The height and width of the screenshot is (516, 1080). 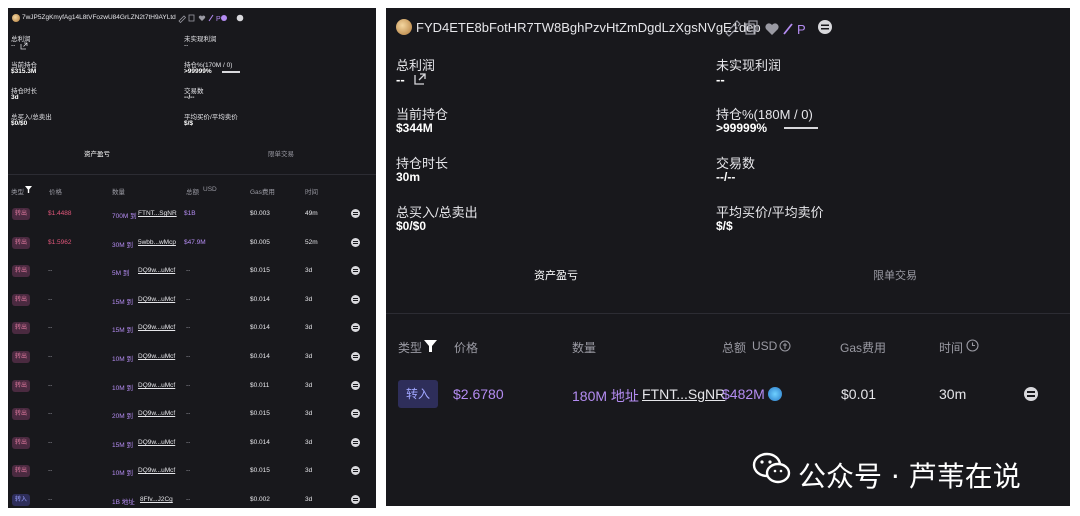 I want to click on row-amount: 10M 到, so click(x=122, y=388).